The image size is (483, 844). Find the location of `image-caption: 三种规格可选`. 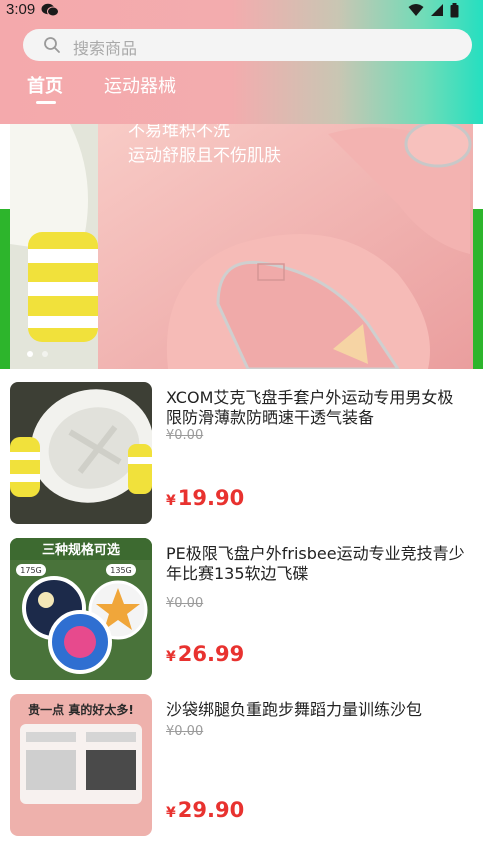

image-caption: 三种规格可选 is located at coordinates (81, 550).